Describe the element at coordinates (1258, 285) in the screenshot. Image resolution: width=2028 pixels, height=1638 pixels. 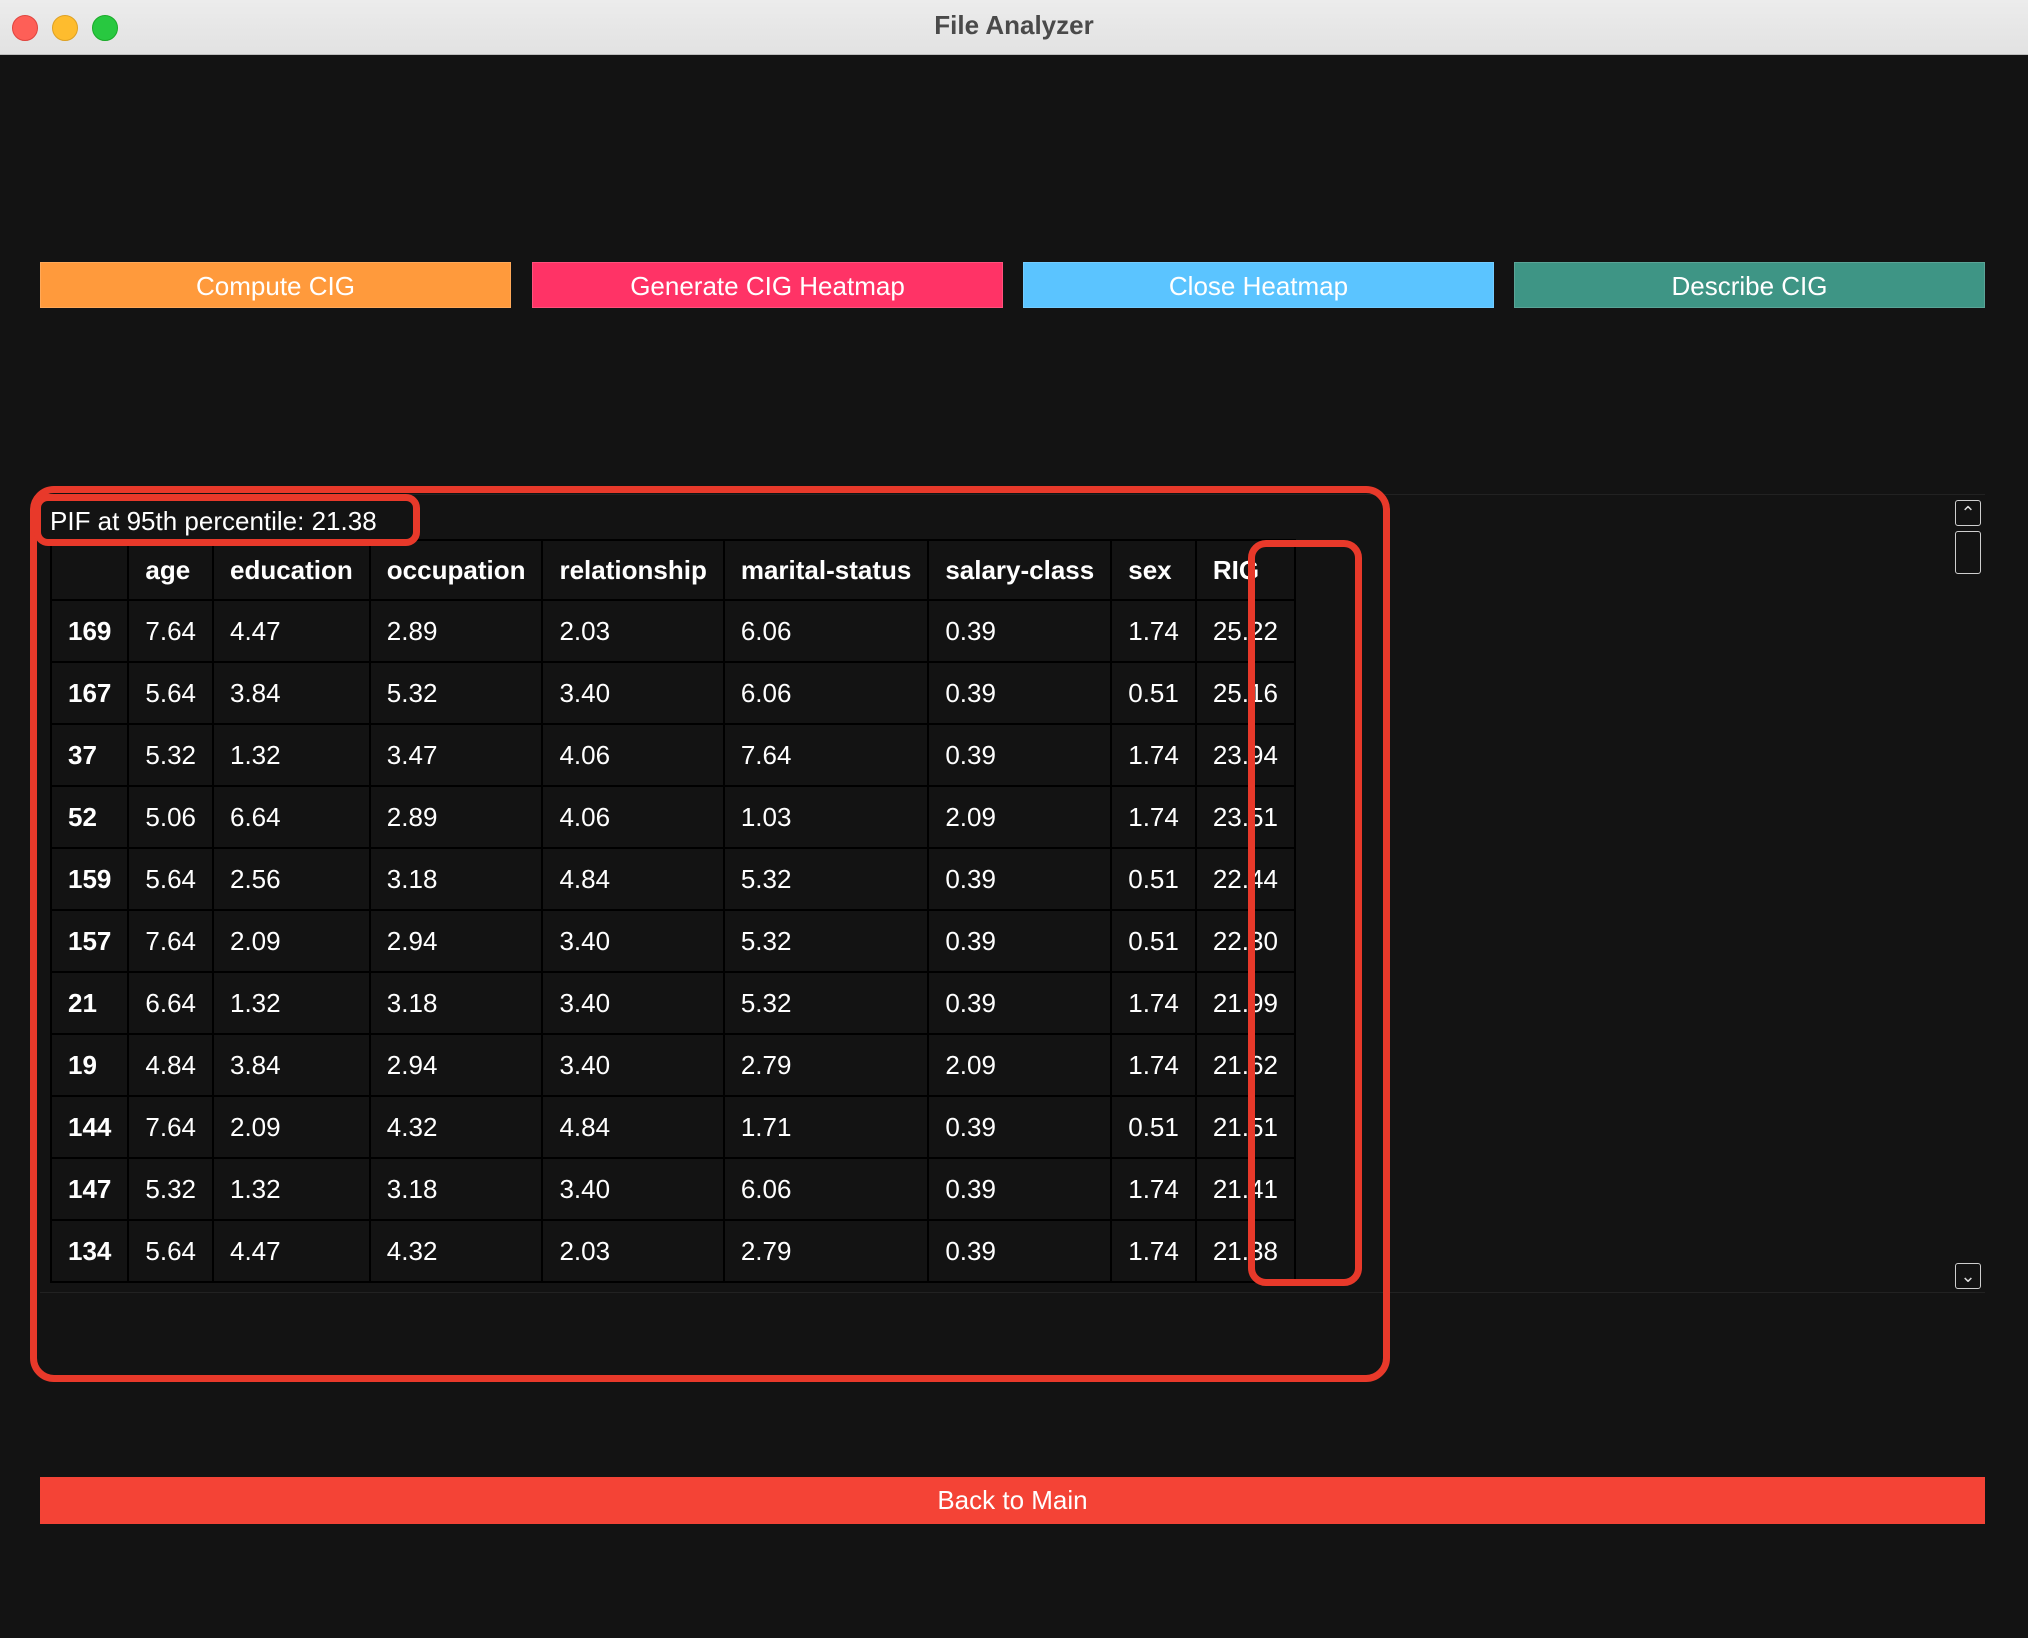
I see `close-heatmap-button: Close Heatmap` at that location.